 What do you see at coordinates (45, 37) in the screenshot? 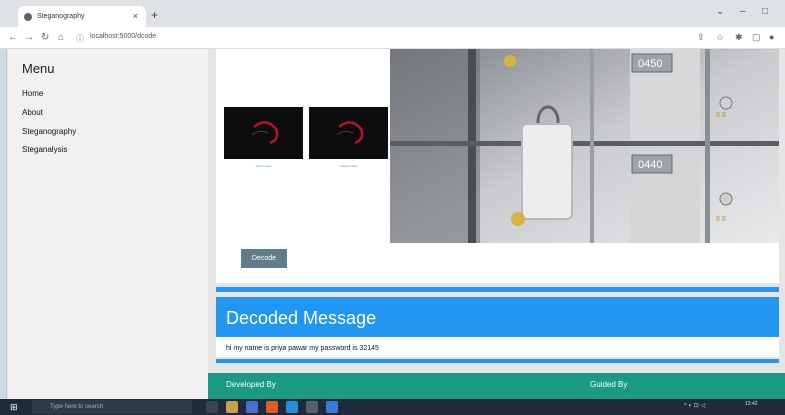
I see `reload-icon: ↻` at bounding box center [45, 37].